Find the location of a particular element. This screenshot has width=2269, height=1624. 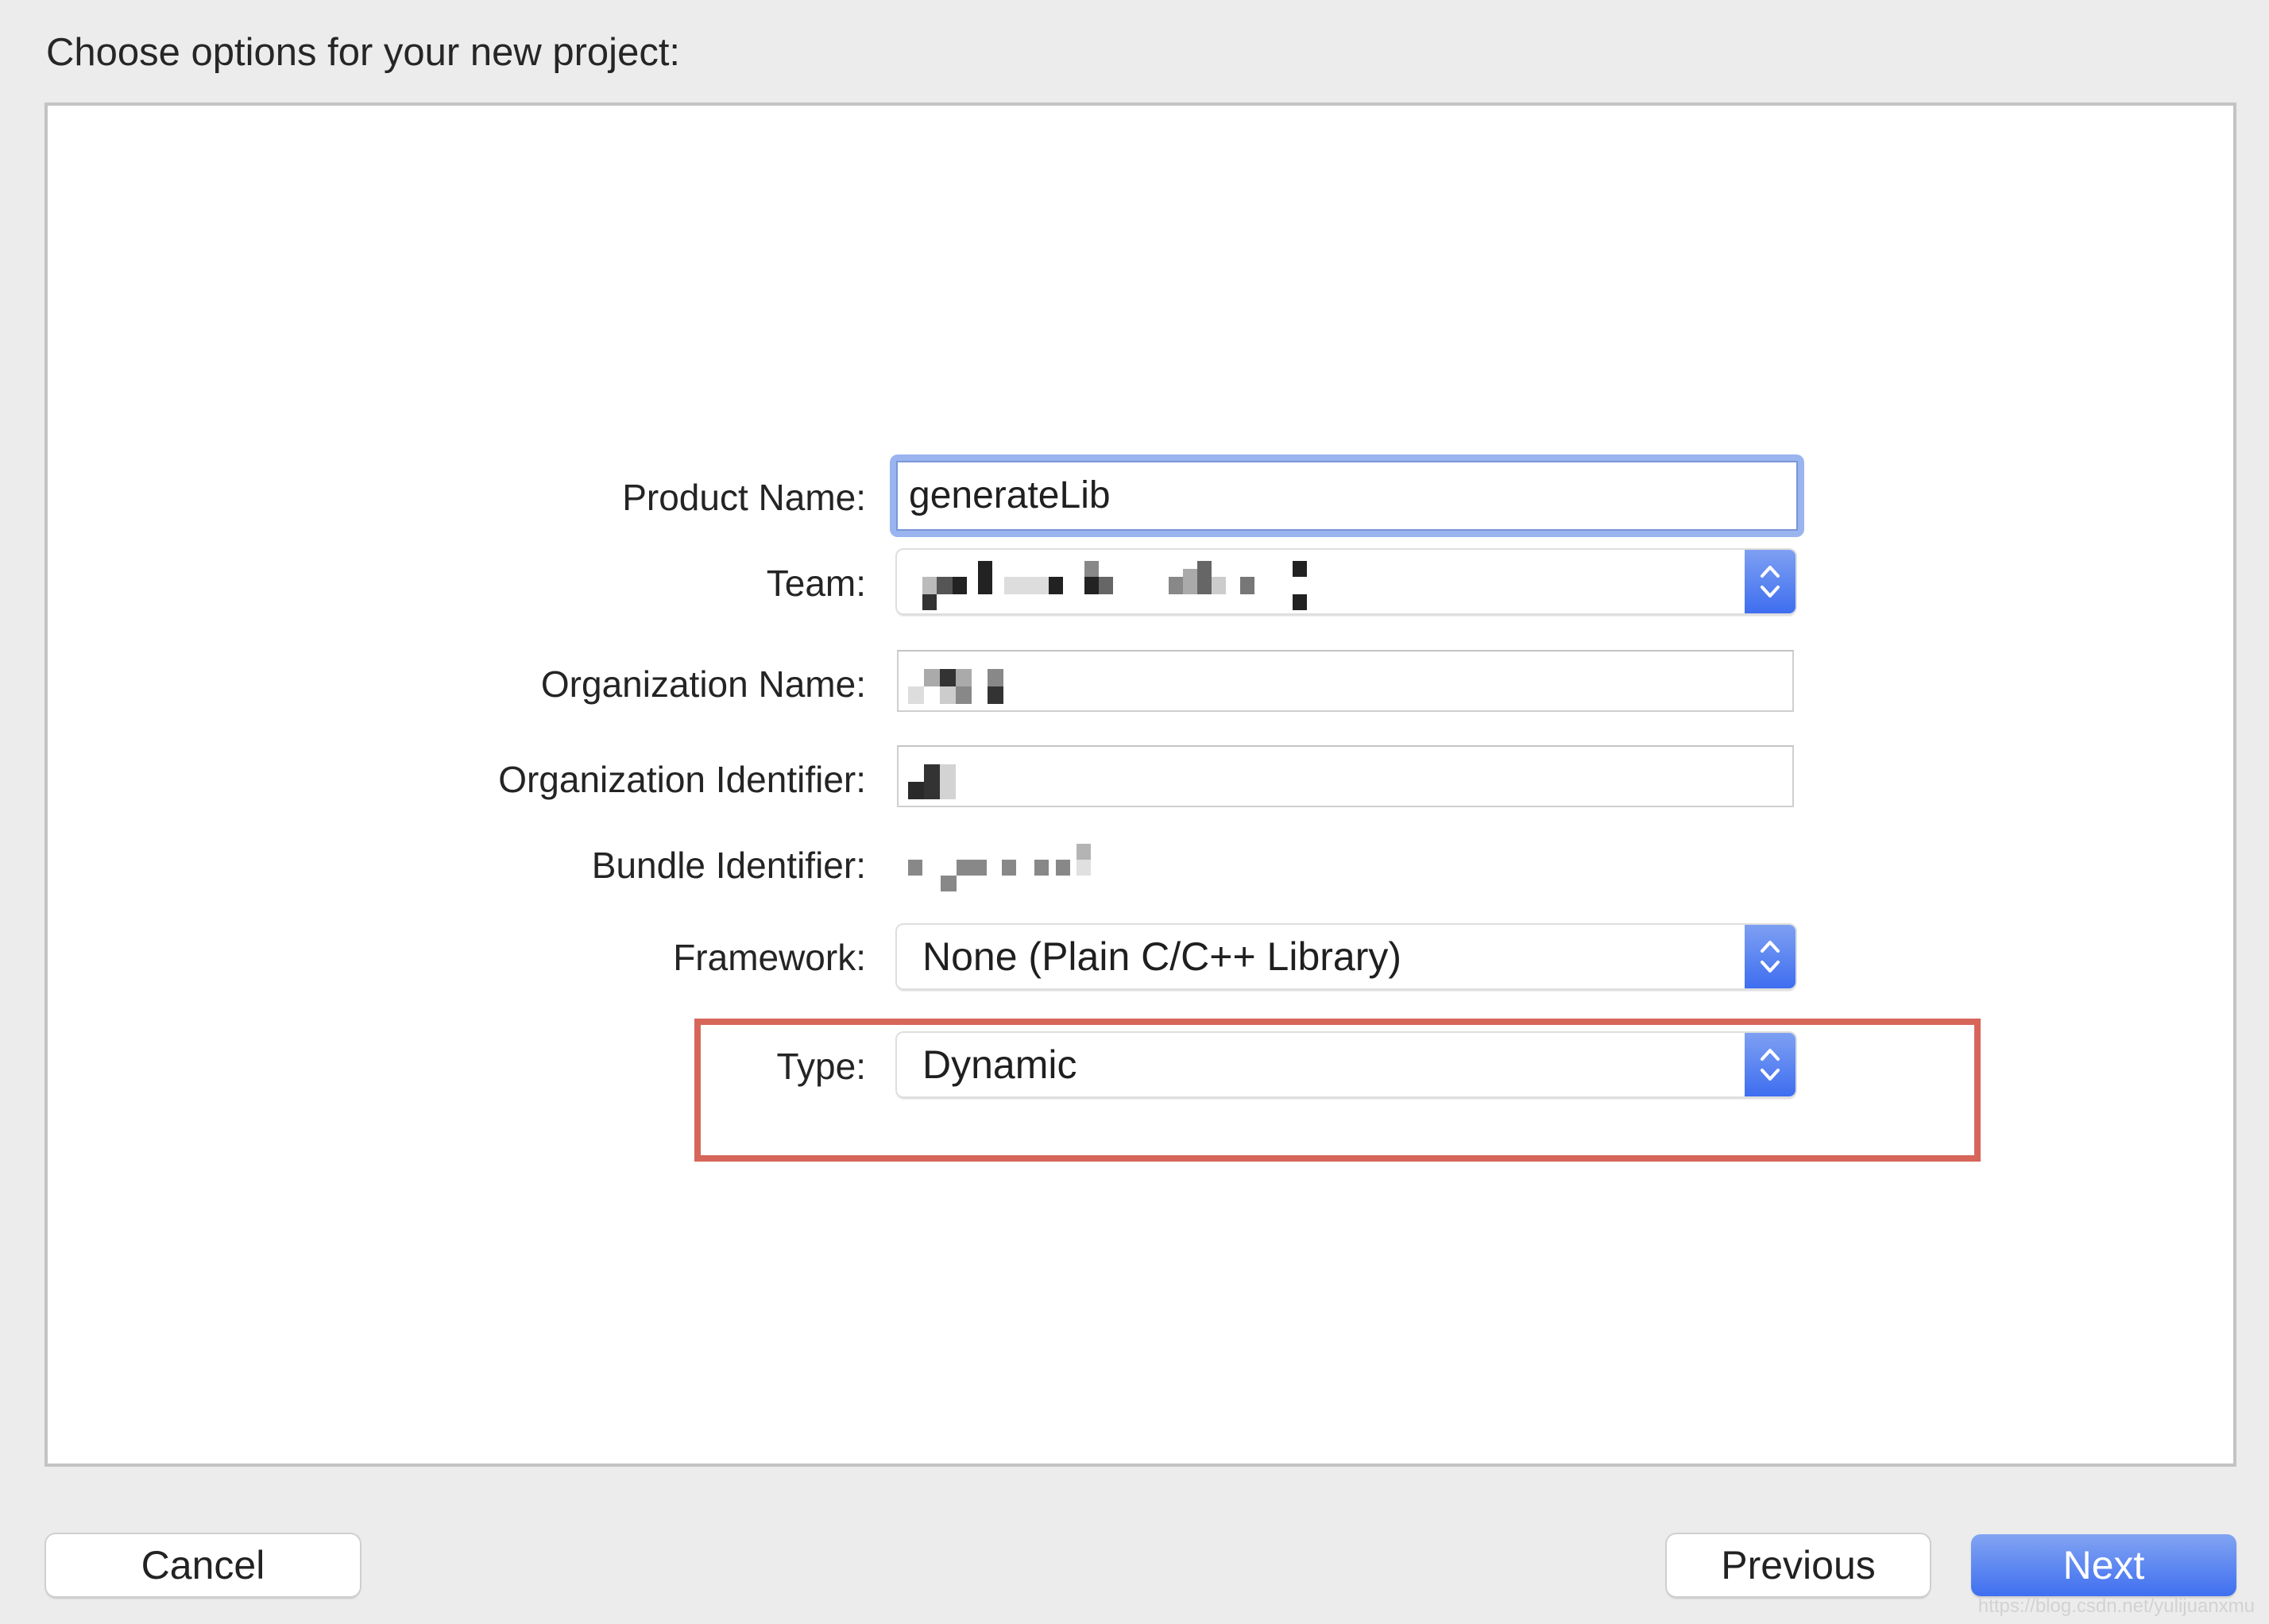

team-stepper is located at coordinates (1770, 581).